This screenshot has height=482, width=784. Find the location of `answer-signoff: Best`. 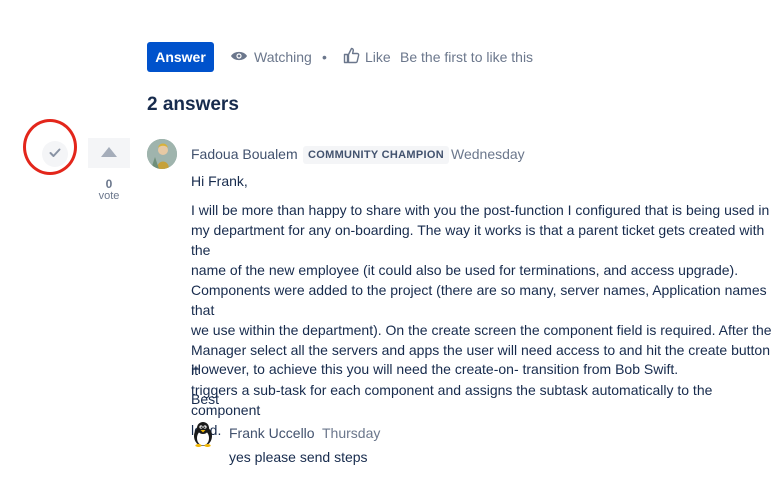

answer-signoff: Best is located at coordinates (205, 399).